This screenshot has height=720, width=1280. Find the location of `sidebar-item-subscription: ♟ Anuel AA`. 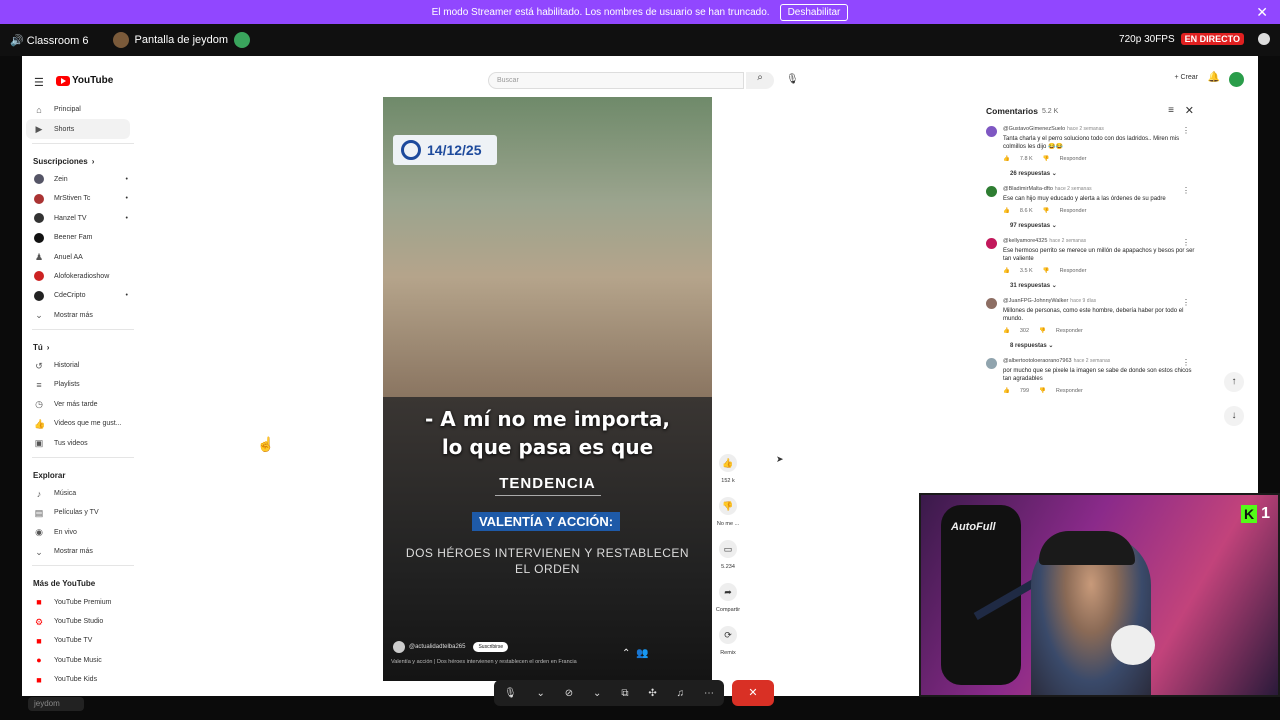

sidebar-item-subscription: ♟ Anuel AA is located at coordinates (78, 256).